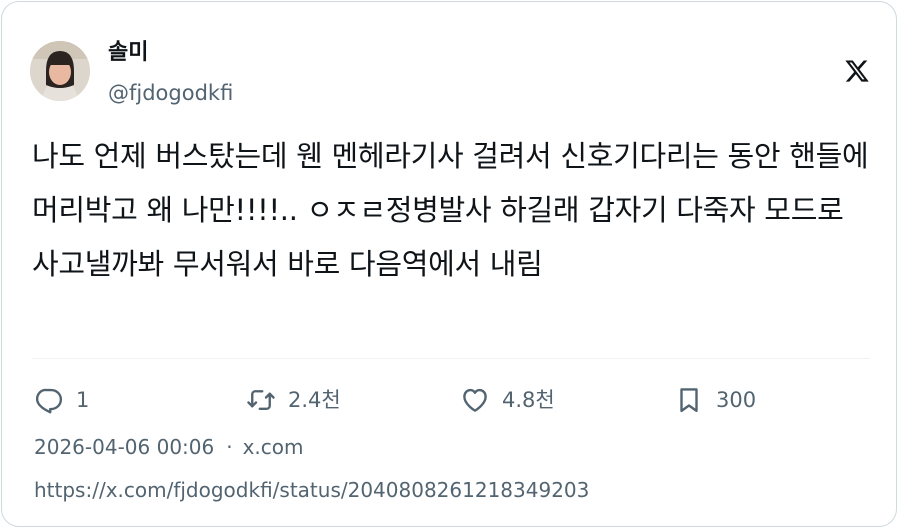 The width and height of the screenshot is (900, 530). I want to click on timestamp: 2026-04-06 00:06, so click(124, 447).